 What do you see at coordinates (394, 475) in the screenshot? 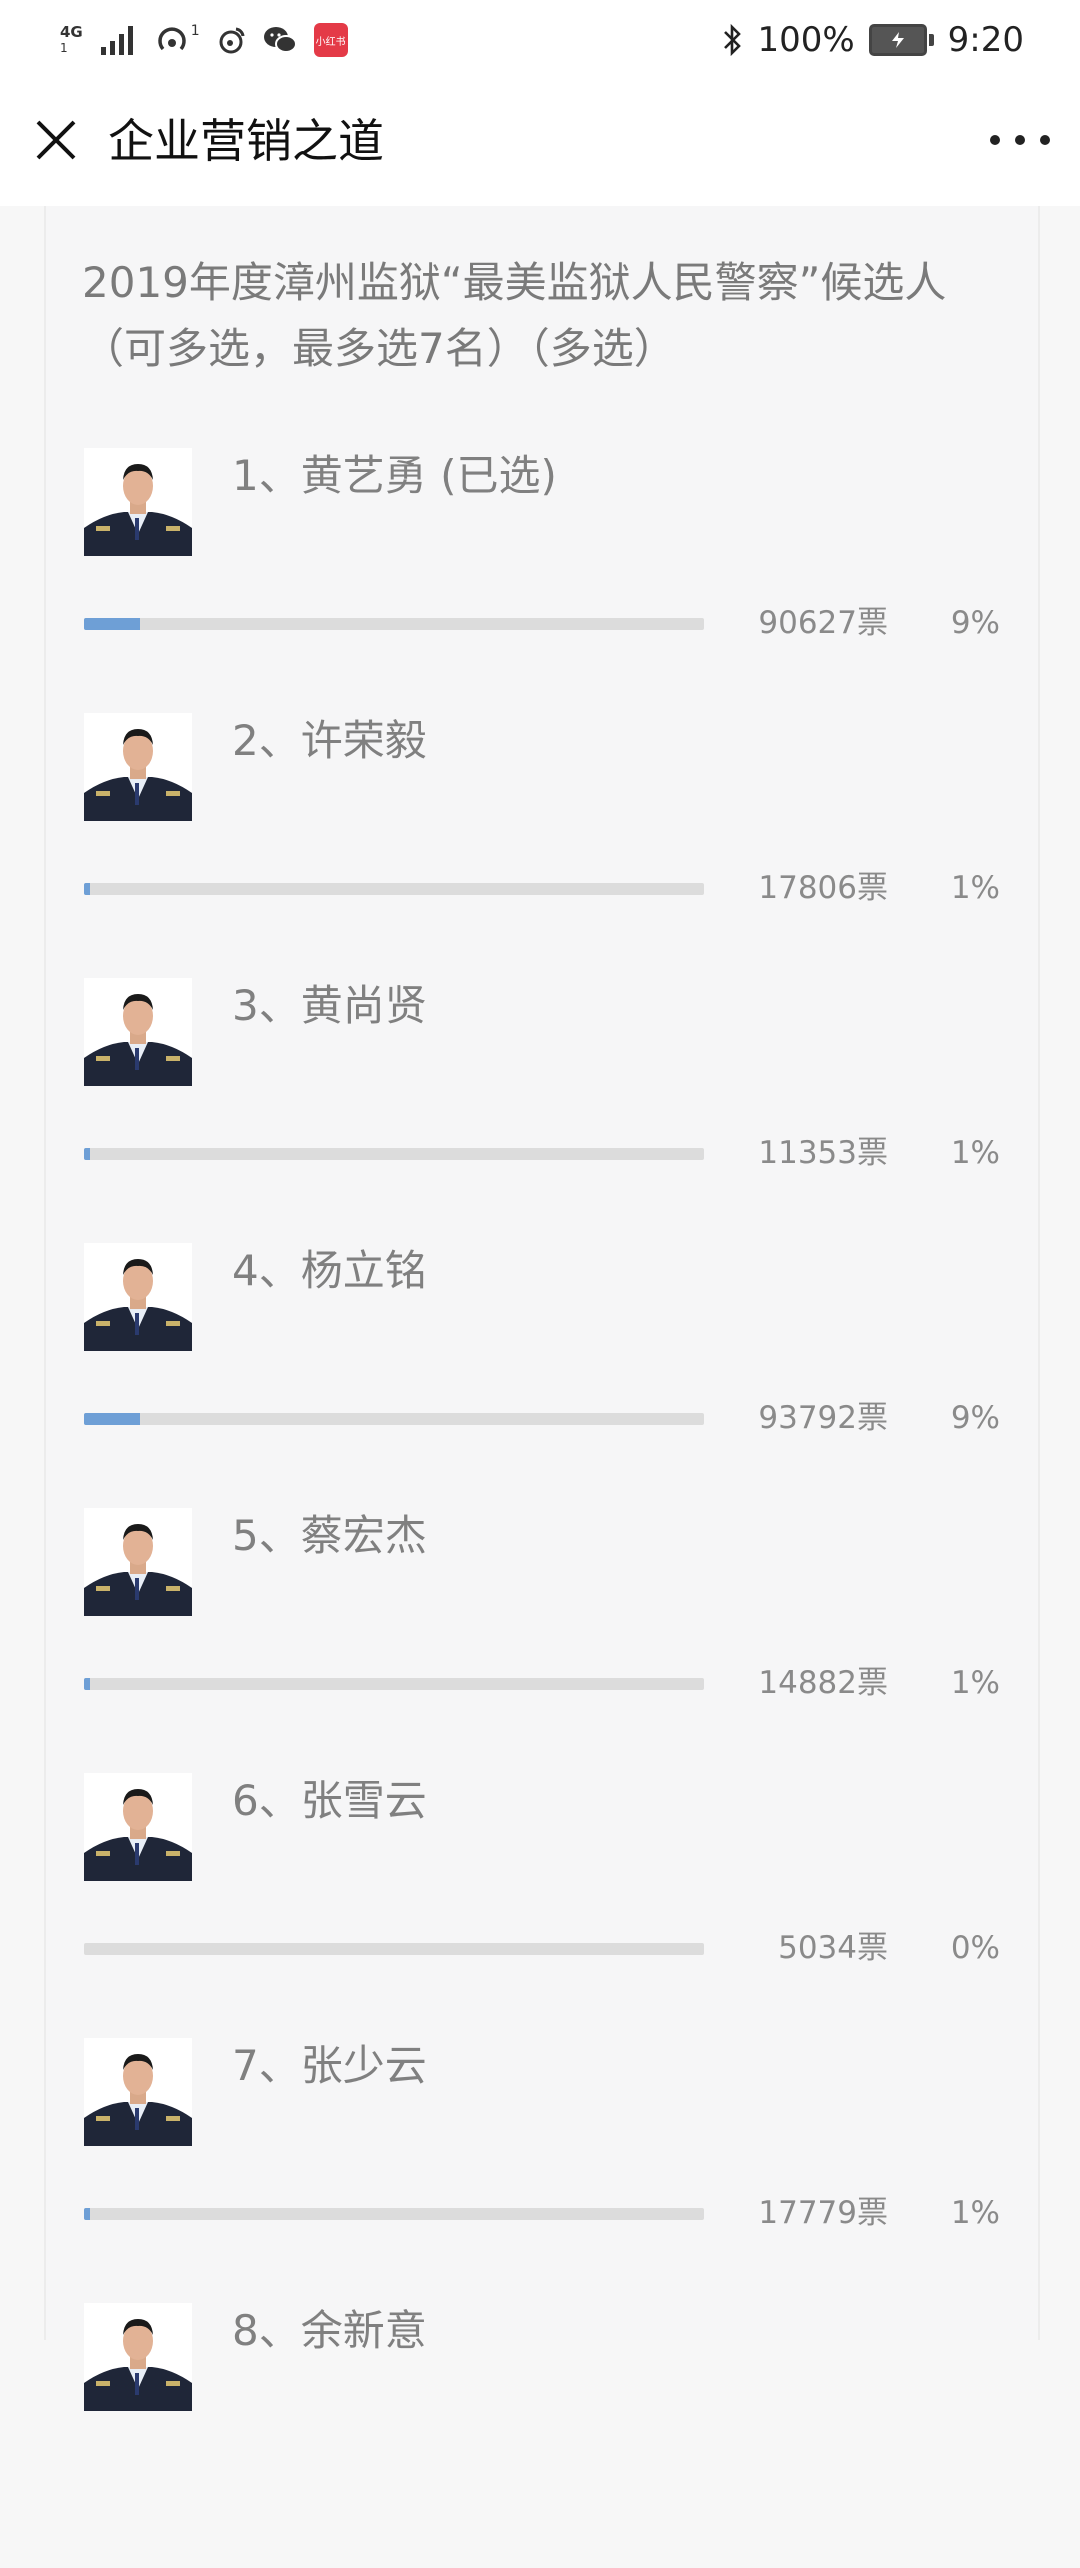
I see `candidate-name: 1、黄艺勇 (已选)` at bounding box center [394, 475].